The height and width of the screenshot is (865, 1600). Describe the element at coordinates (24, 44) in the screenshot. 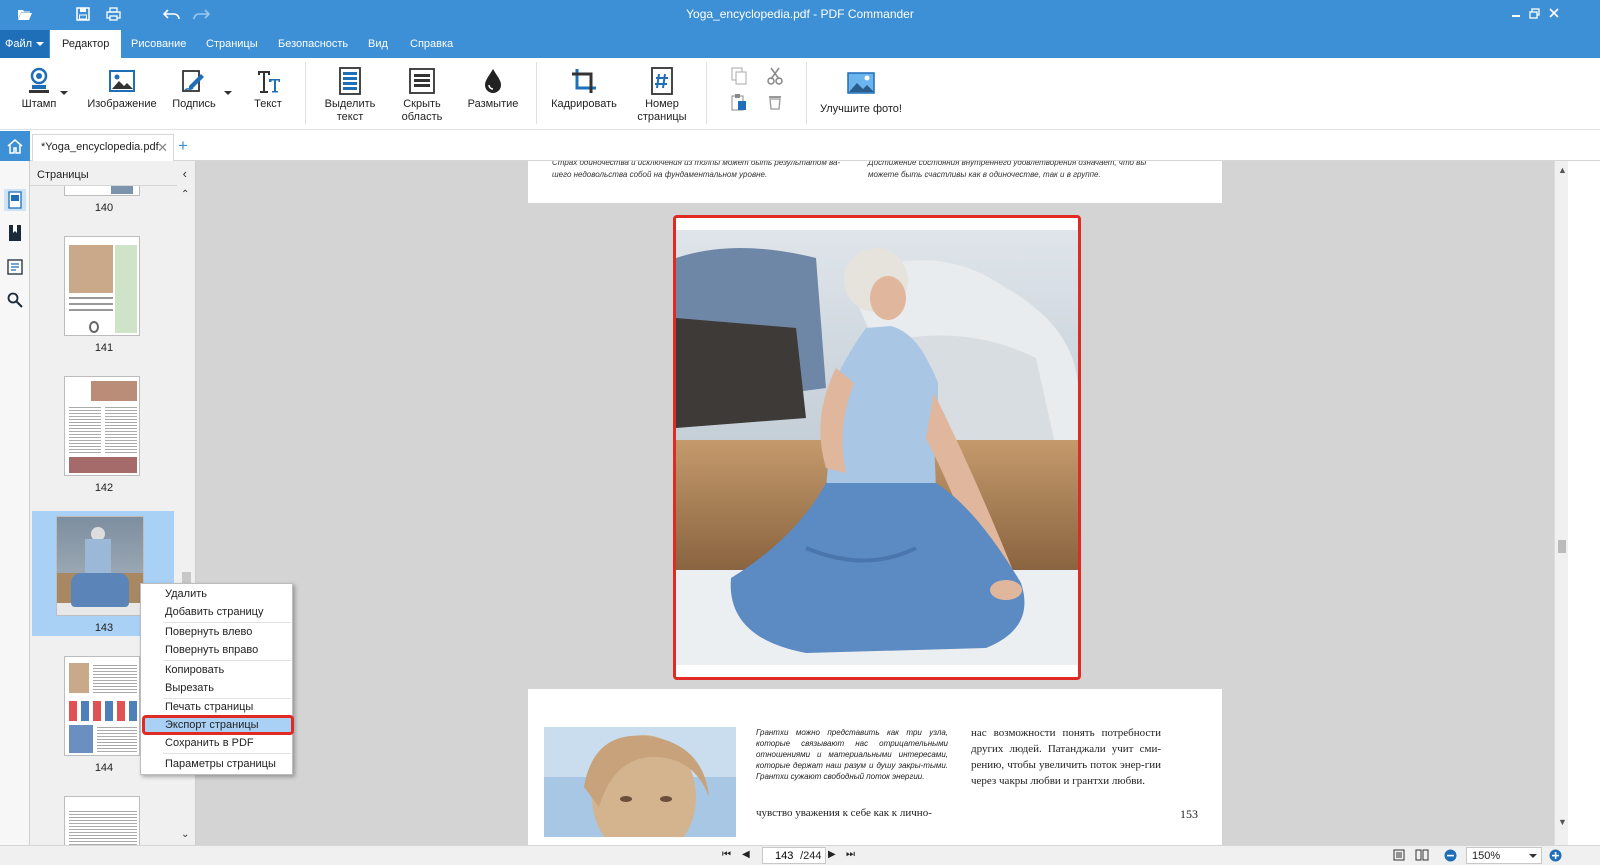

I see `file-menu-button: Файл` at that location.